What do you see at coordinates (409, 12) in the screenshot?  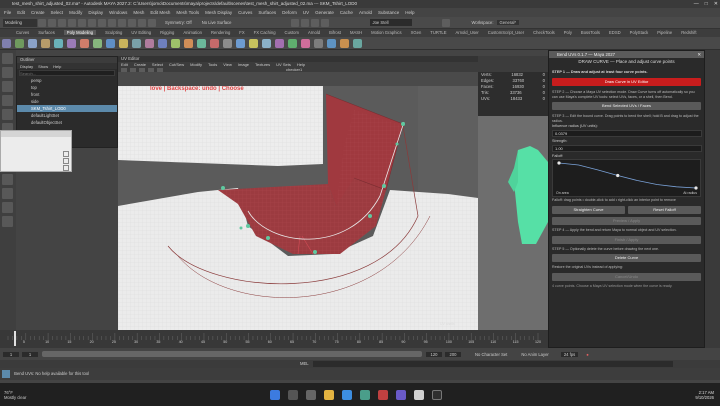 I see `menu-help: Help` at bounding box center [409, 12].